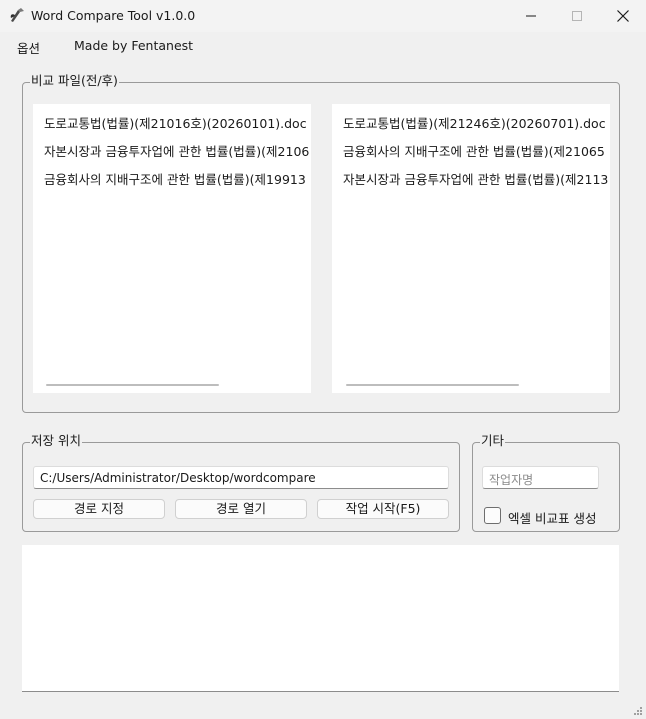 The height and width of the screenshot is (719, 646). I want to click on list-item: 금융회사의 지배구조에 관한 법률(법률)(제21065, so click(474, 150).